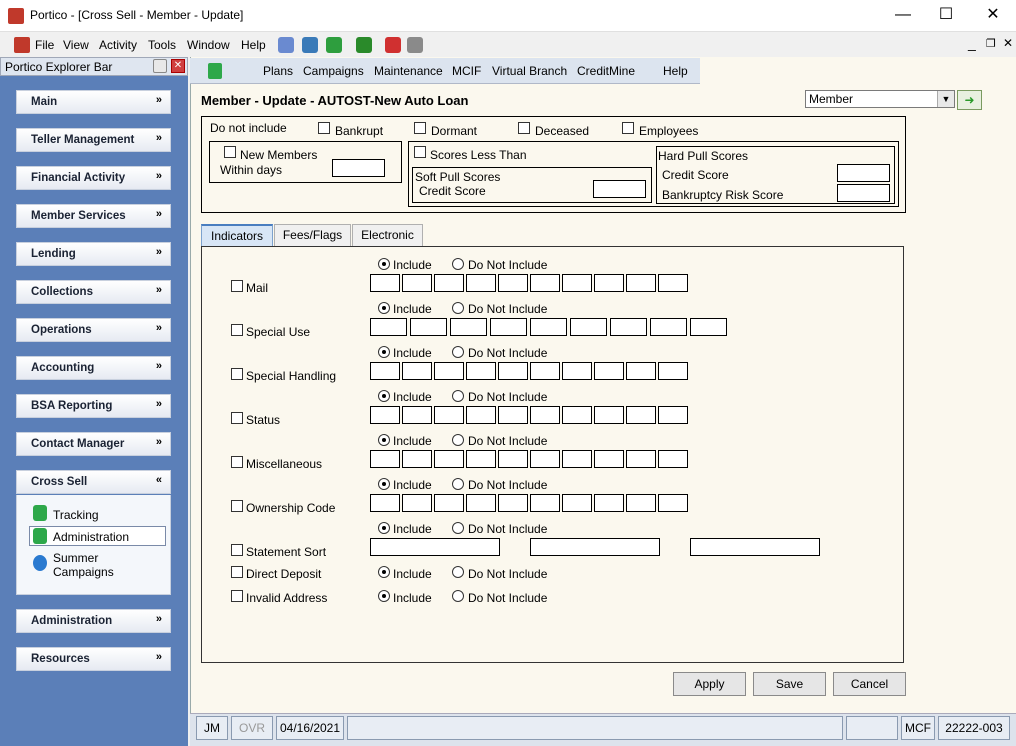  I want to click on cross-sell-summer: Summer, so click(75, 558).